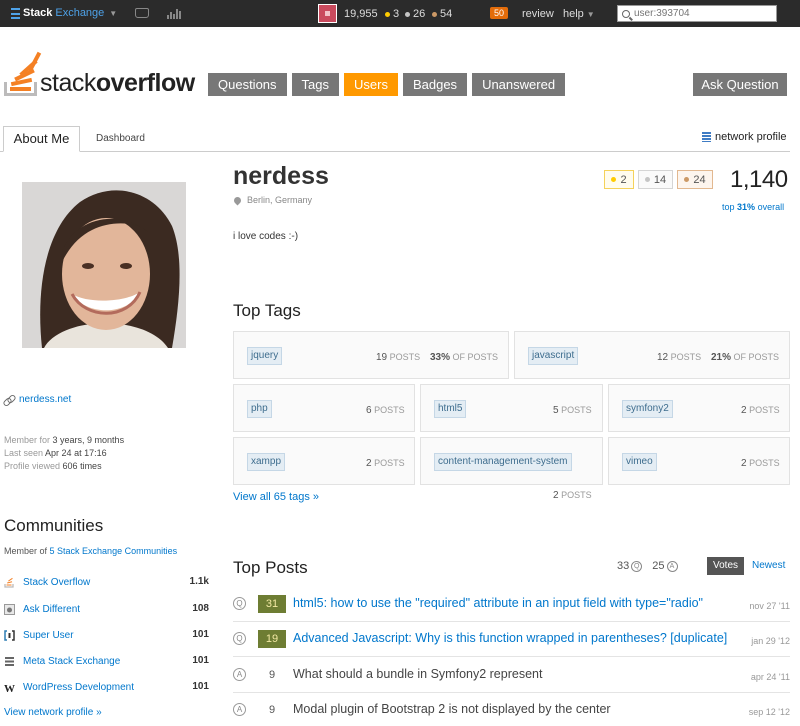 Image resolution: width=800 pixels, height=726 pixels. What do you see at coordinates (725, 566) in the screenshot?
I see `sort-votes-button: Votes` at bounding box center [725, 566].